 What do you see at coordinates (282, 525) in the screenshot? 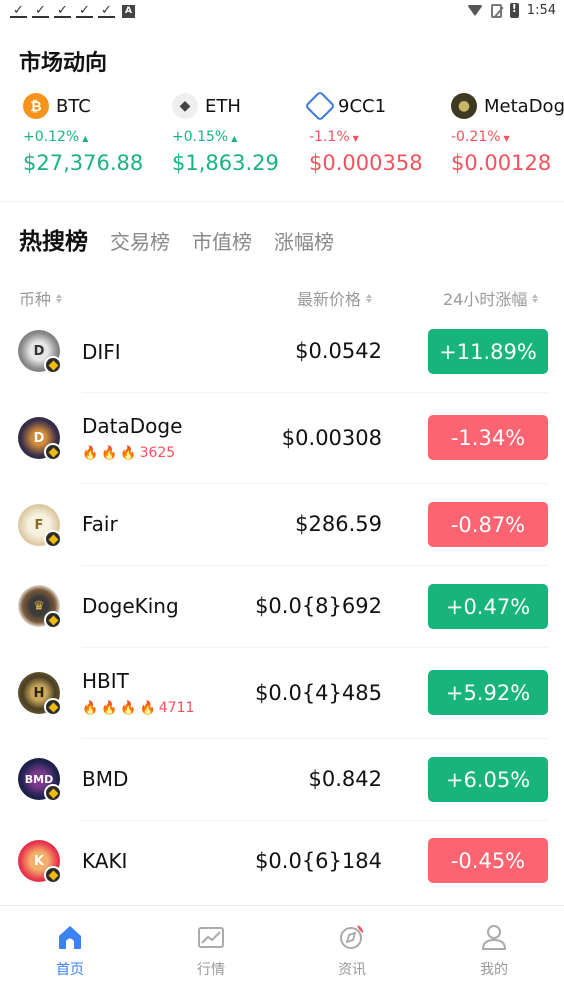
I see `table-row: F Fair $286.59 -0.87%` at bounding box center [282, 525].